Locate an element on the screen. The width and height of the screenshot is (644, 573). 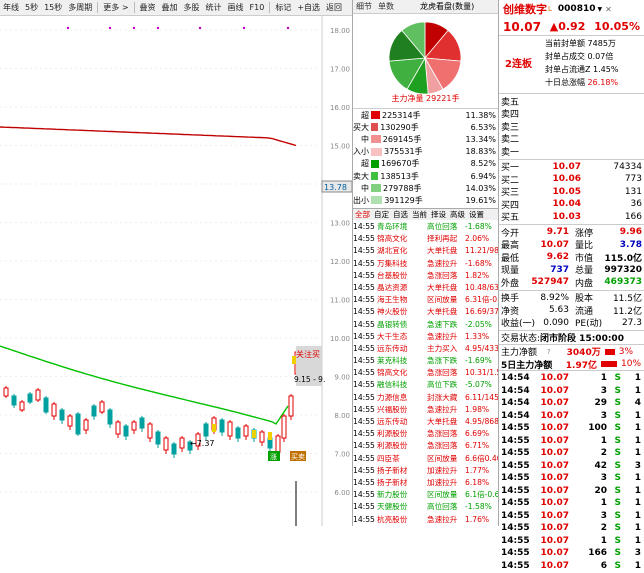
book-row: 卖四 is located at coordinates (571, 114).